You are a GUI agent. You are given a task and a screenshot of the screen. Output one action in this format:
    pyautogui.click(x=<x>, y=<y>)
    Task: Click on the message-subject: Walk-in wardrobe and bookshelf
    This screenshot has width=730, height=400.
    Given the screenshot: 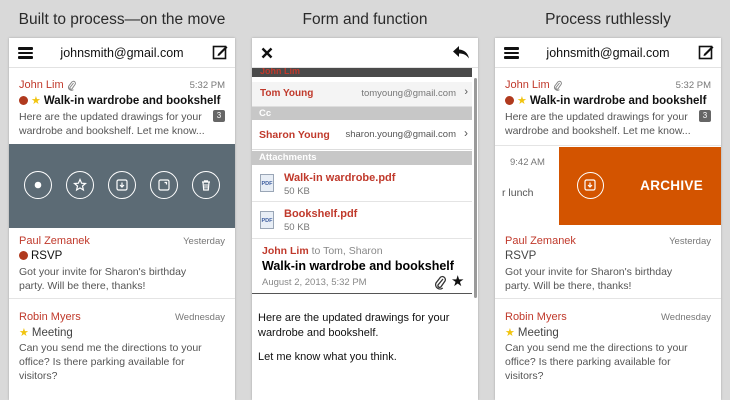 What is the action you would take?
    pyautogui.click(x=358, y=266)
    